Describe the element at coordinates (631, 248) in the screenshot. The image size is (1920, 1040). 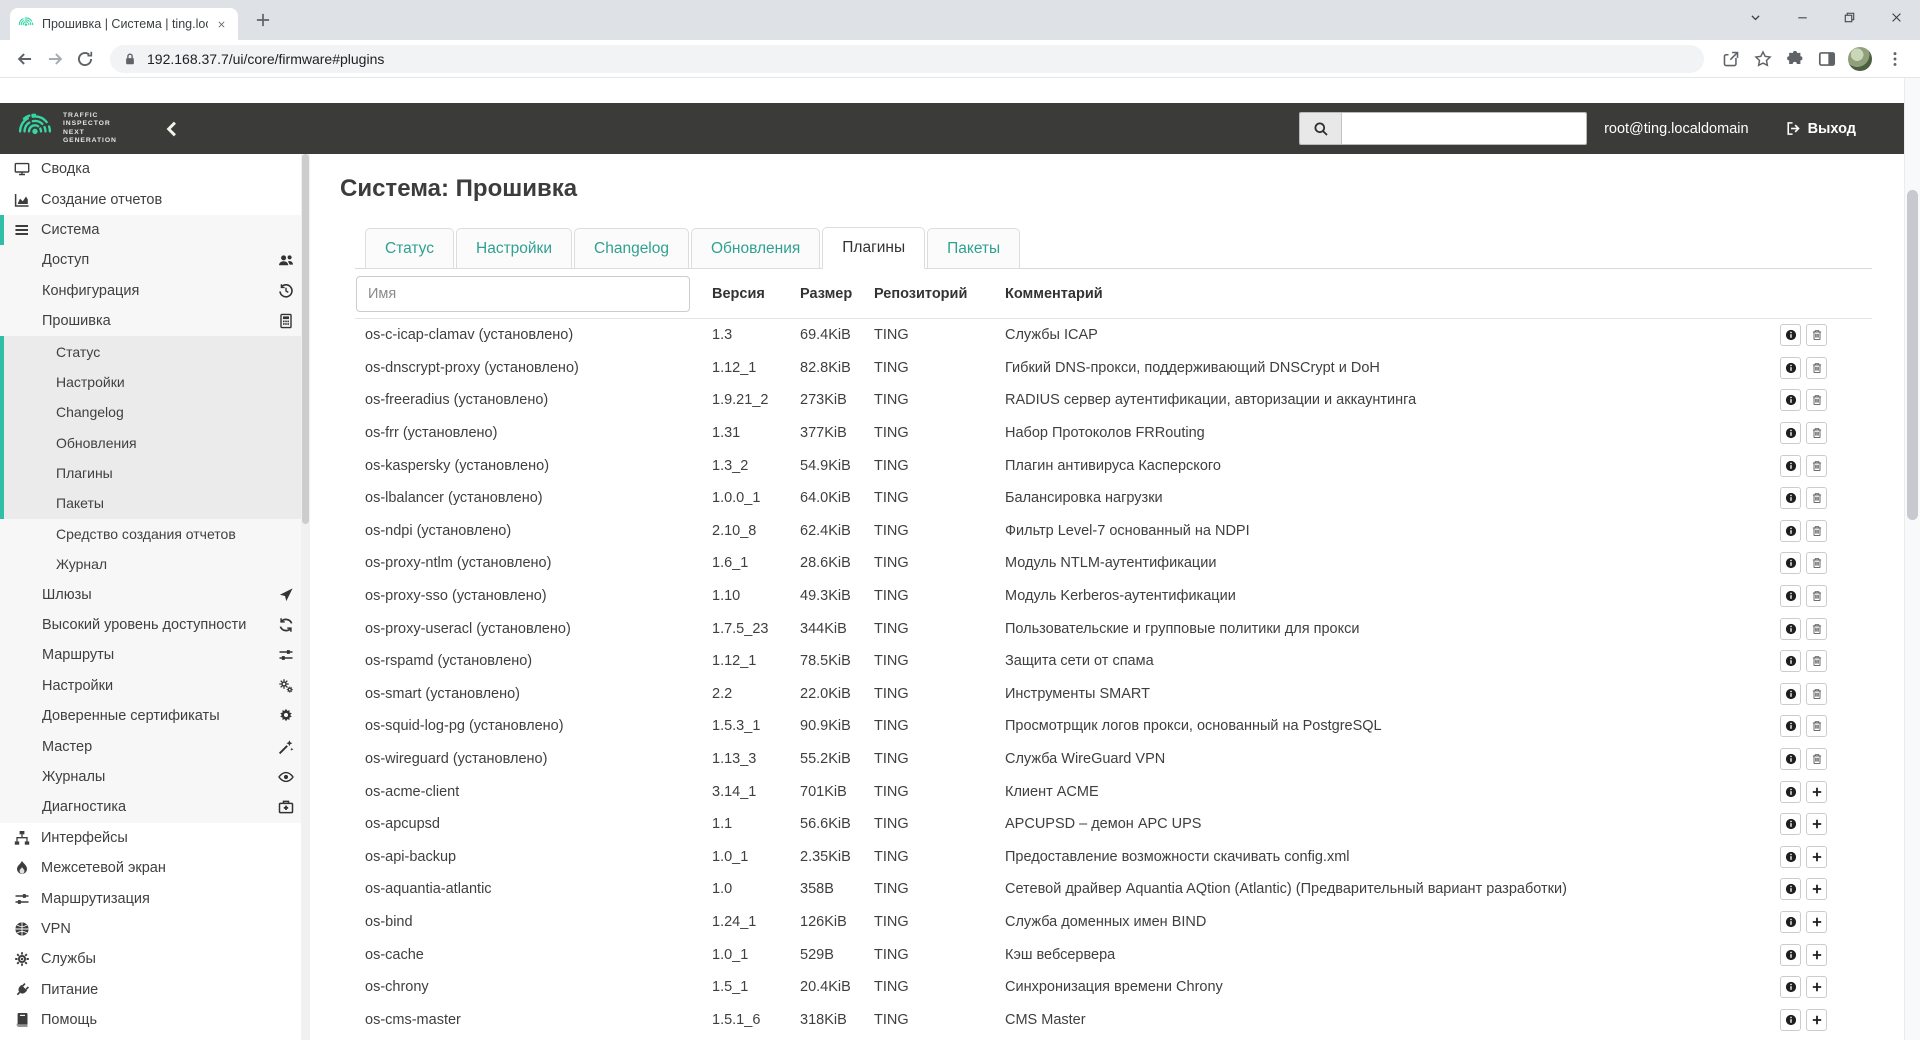
I see `tab-changelog: Changelog` at that location.